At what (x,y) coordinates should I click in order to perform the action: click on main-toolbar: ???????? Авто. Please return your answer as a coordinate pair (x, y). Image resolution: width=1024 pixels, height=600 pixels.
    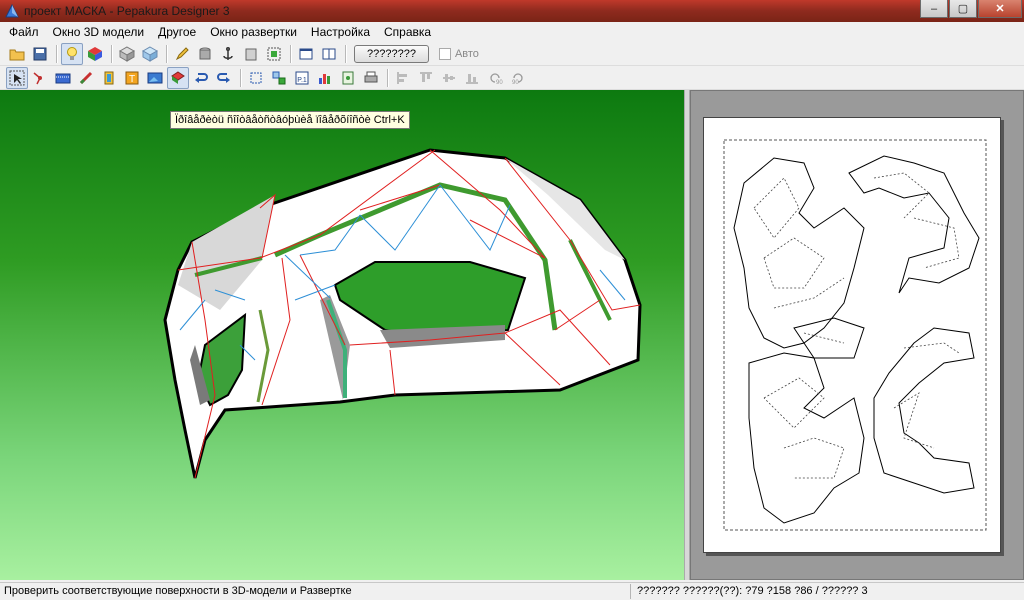
    Looking at the image, I should click on (512, 54).